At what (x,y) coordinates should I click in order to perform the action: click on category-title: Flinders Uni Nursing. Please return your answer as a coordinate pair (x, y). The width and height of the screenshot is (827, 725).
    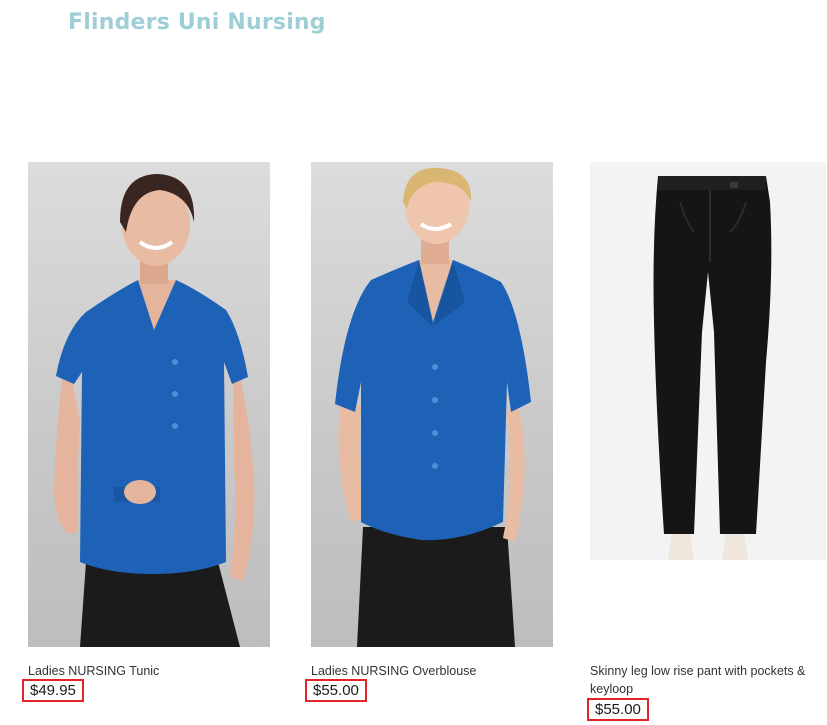
    Looking at the image, I should click on (197, 22).